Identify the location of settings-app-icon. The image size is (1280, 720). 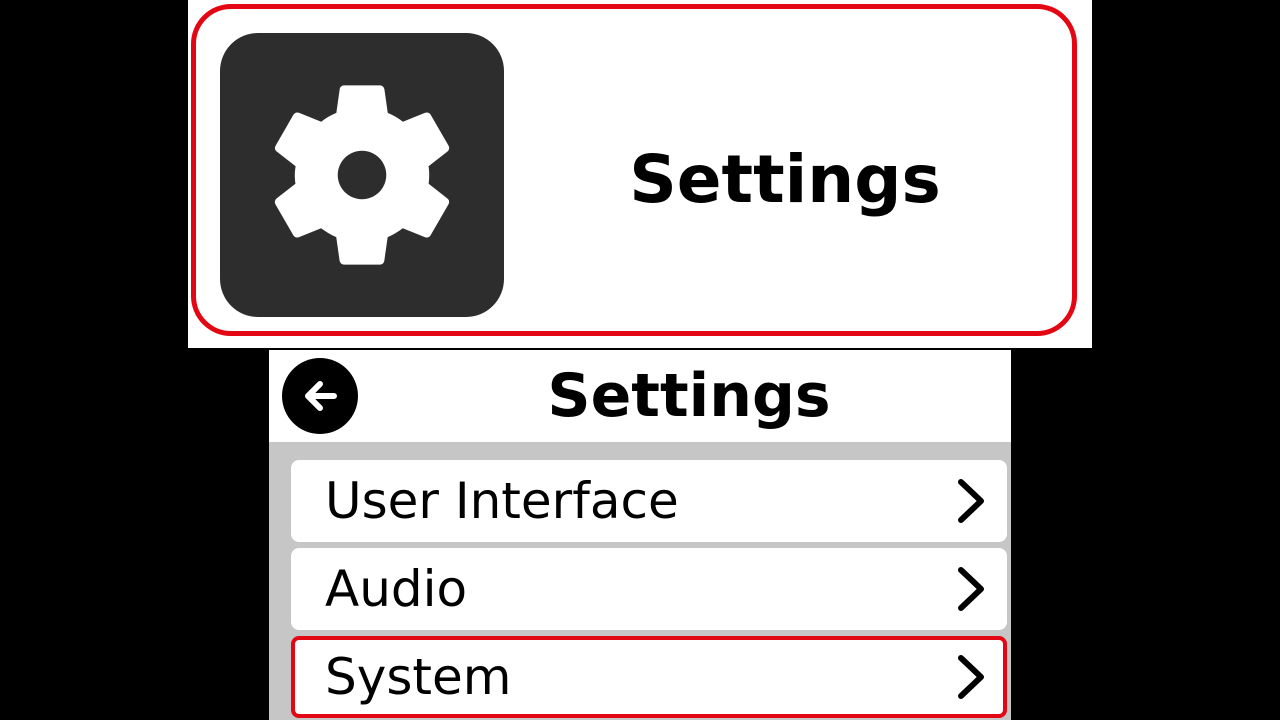
(362, 175).